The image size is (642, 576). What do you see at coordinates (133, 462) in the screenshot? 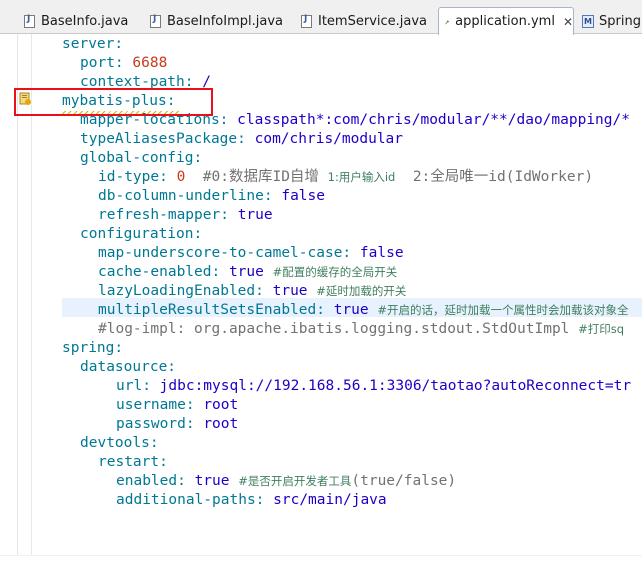
I see `code-line: restart:` at bounding box center [133, 462].